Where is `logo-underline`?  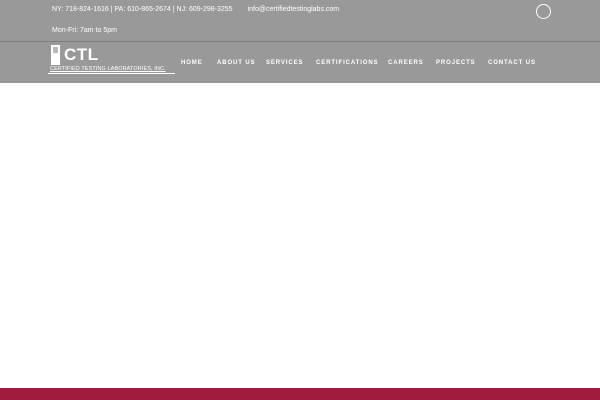
logo-underline is located at coordinates (111, 73).